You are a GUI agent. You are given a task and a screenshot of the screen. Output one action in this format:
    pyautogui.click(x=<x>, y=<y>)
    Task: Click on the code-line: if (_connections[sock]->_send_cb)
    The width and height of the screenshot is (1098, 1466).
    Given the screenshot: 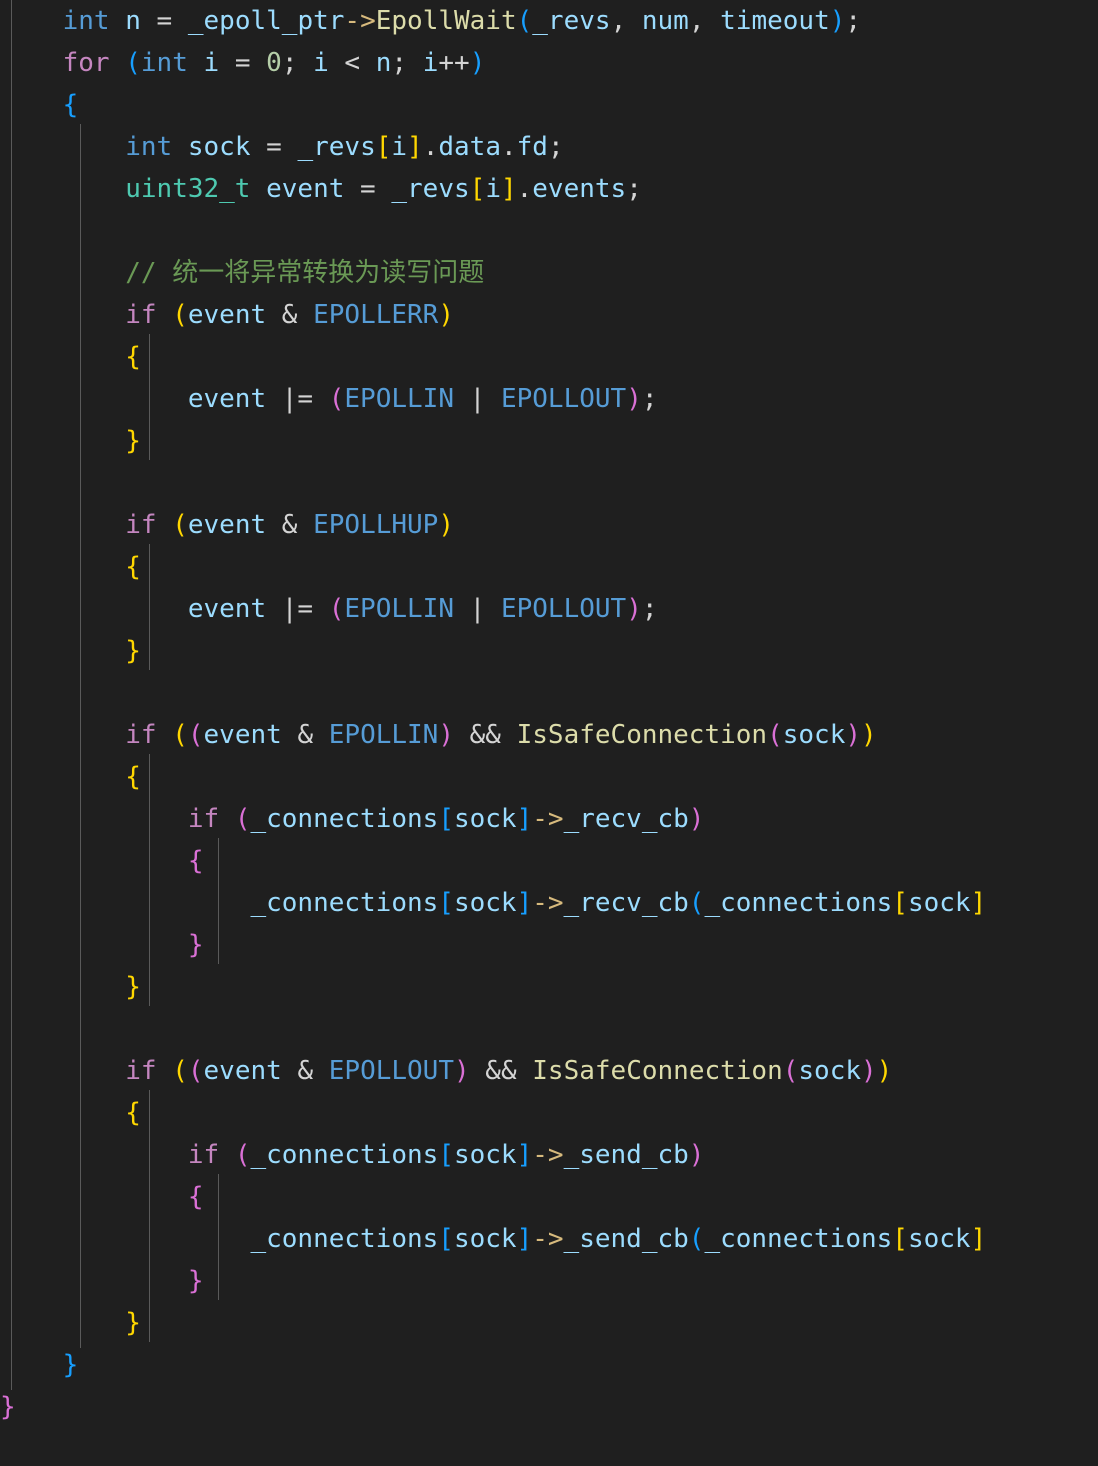 What is the action you would take?
    pyautogui.click(x=352, y=1155)
    